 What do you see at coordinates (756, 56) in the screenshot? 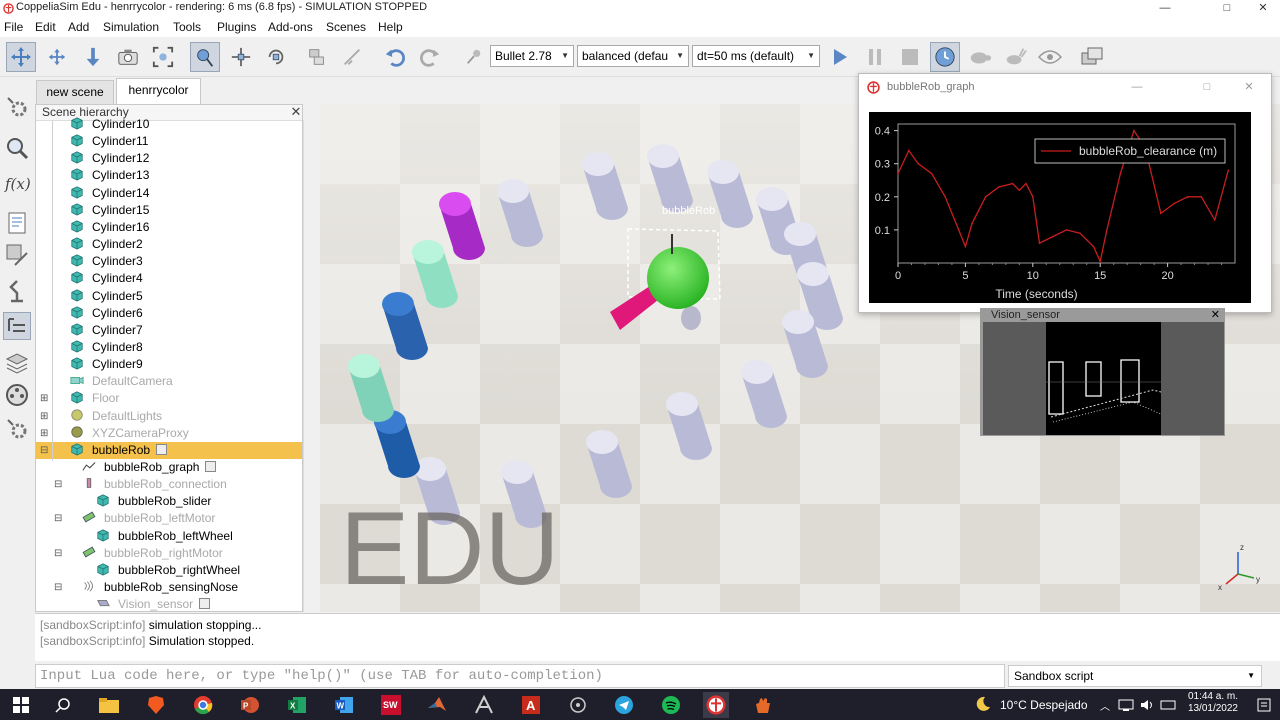
I see `timestep-select: dt=50 ms (default) ▼` at bounding box center [756, 56].